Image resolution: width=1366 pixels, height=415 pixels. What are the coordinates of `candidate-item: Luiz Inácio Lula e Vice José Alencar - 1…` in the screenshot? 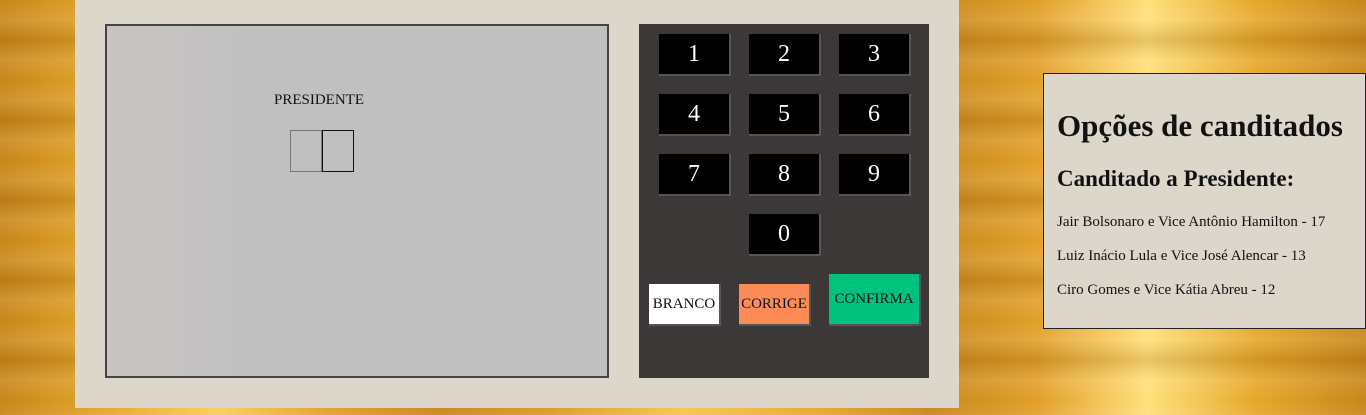 It's located at (1181, 256).